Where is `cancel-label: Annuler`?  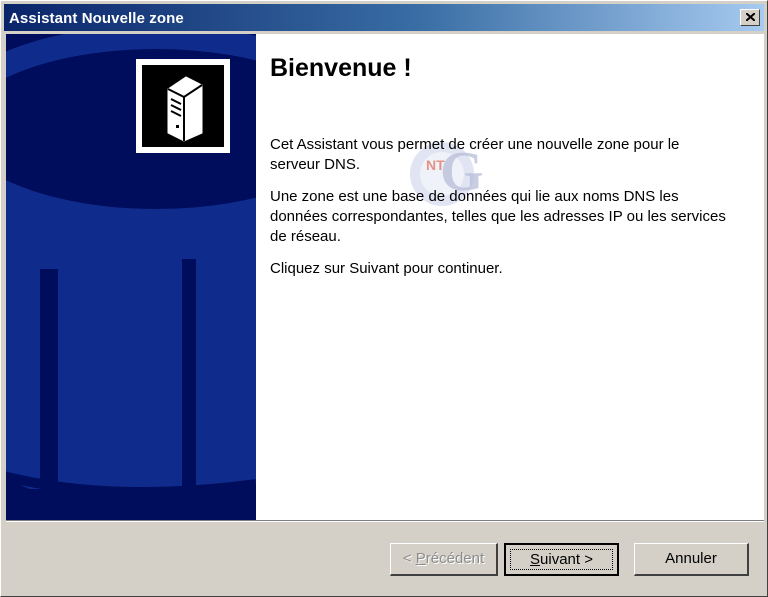 cancel-label: Annuler is located at coordinates (691, 558).